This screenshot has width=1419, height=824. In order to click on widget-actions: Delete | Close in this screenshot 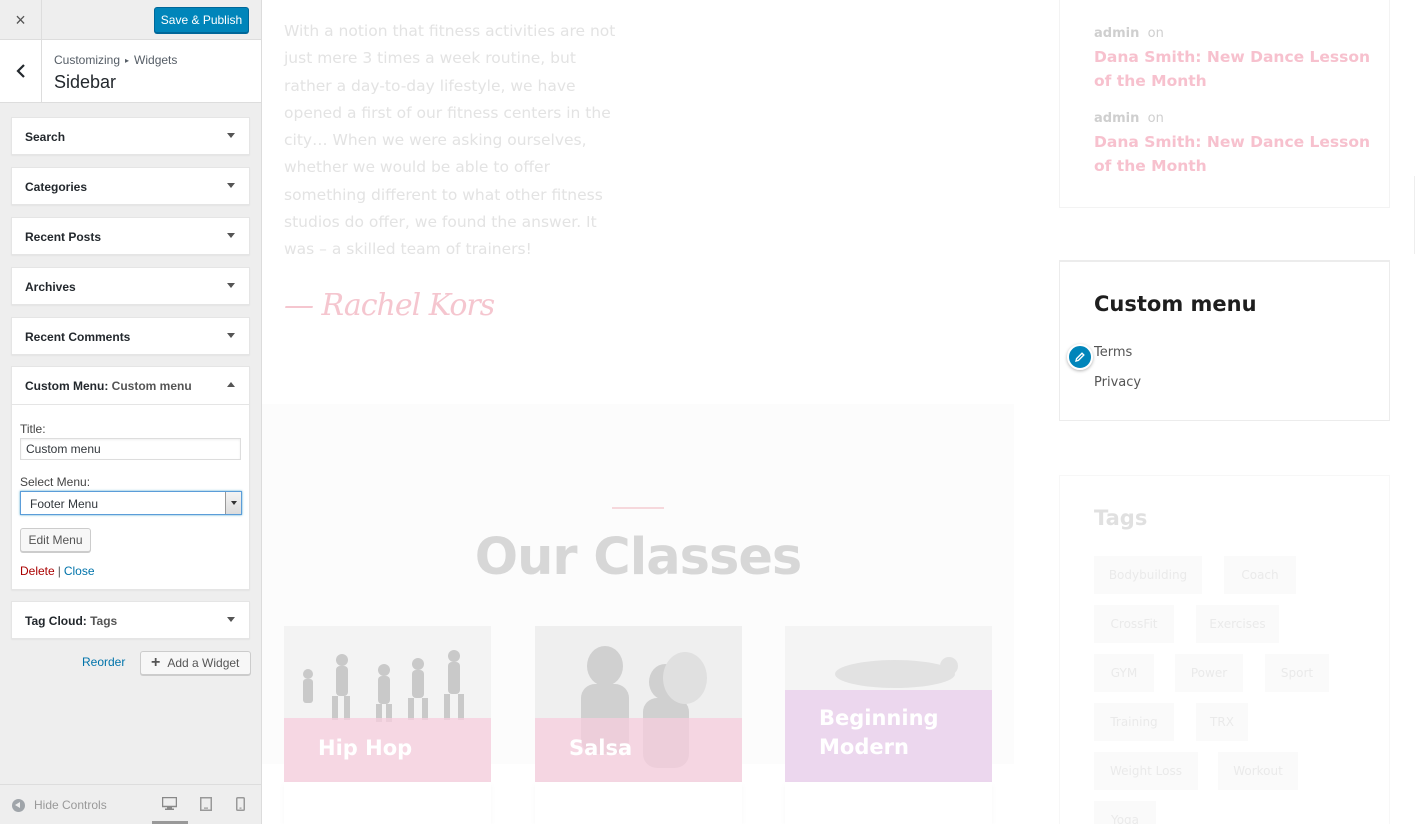, I will do `click(57, 571)`.